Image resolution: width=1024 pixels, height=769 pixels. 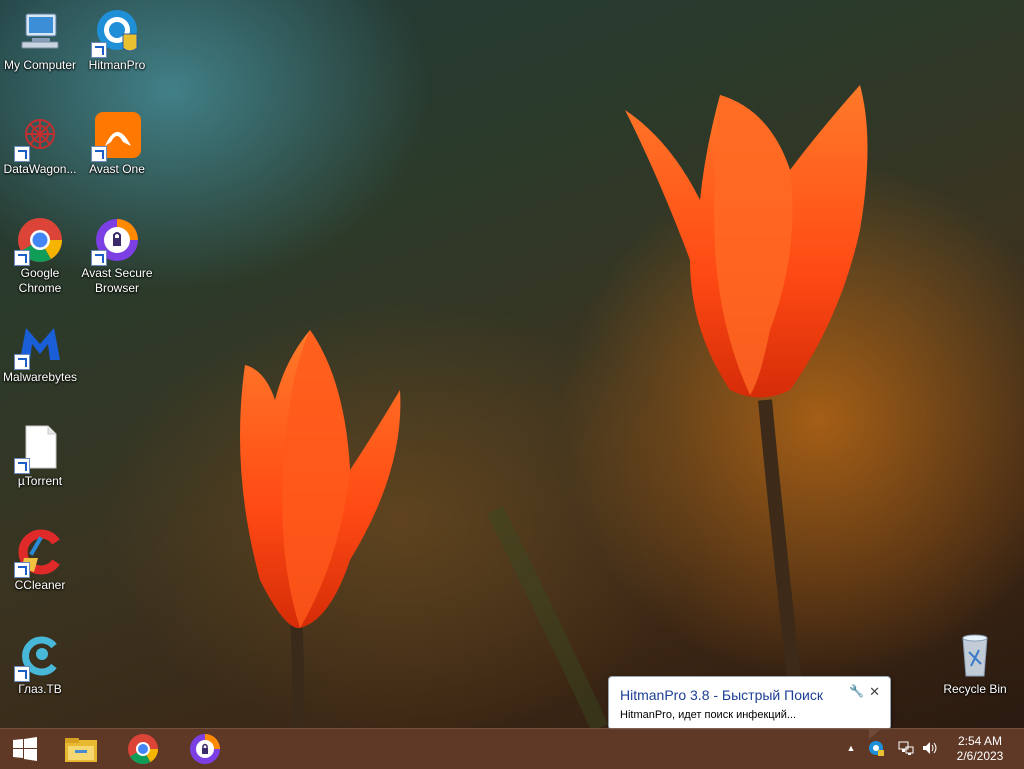 I want to click on wrench-icon: 🔧, so click(x=856, y=691).